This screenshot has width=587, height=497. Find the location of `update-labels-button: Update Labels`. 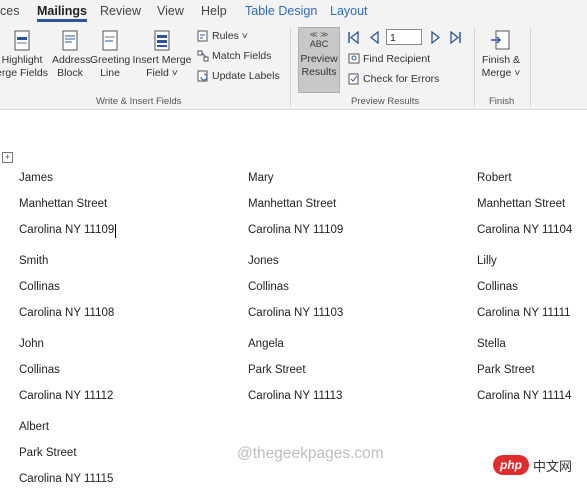

update-labels-button: Update Labels is located at coordinates (238, 76).